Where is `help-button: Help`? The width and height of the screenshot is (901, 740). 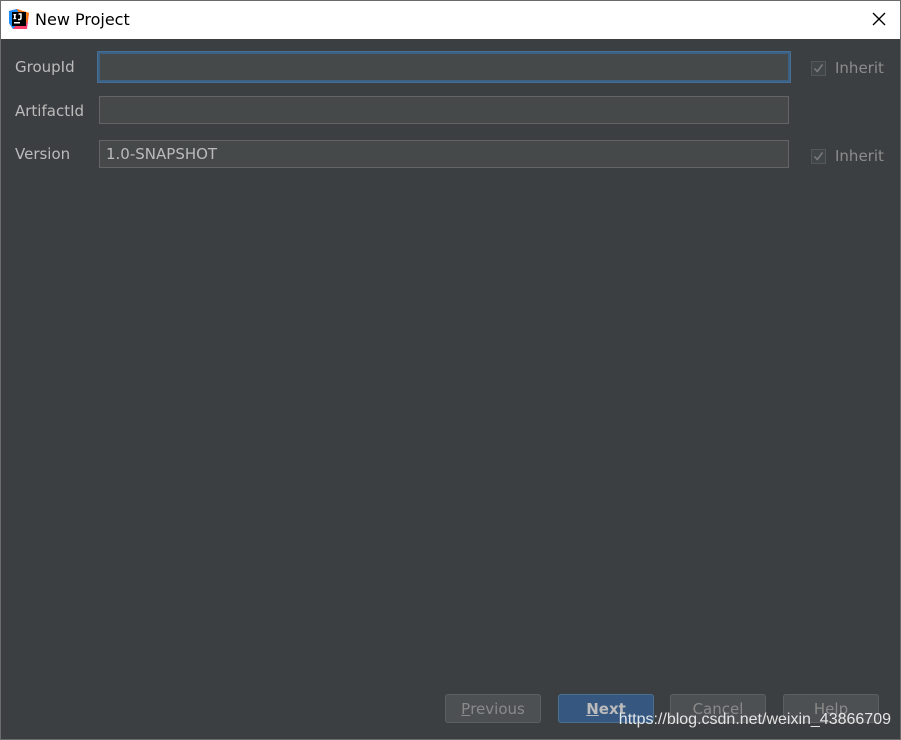
help-button: Help is located at coordinates (831, 708).